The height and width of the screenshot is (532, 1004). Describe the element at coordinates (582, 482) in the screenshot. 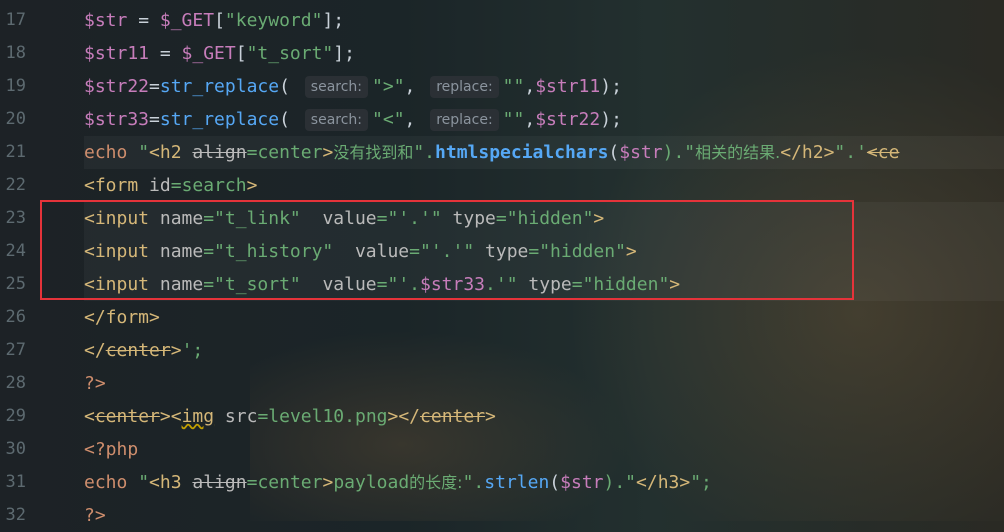

I see `token-variable: $str` at that location.